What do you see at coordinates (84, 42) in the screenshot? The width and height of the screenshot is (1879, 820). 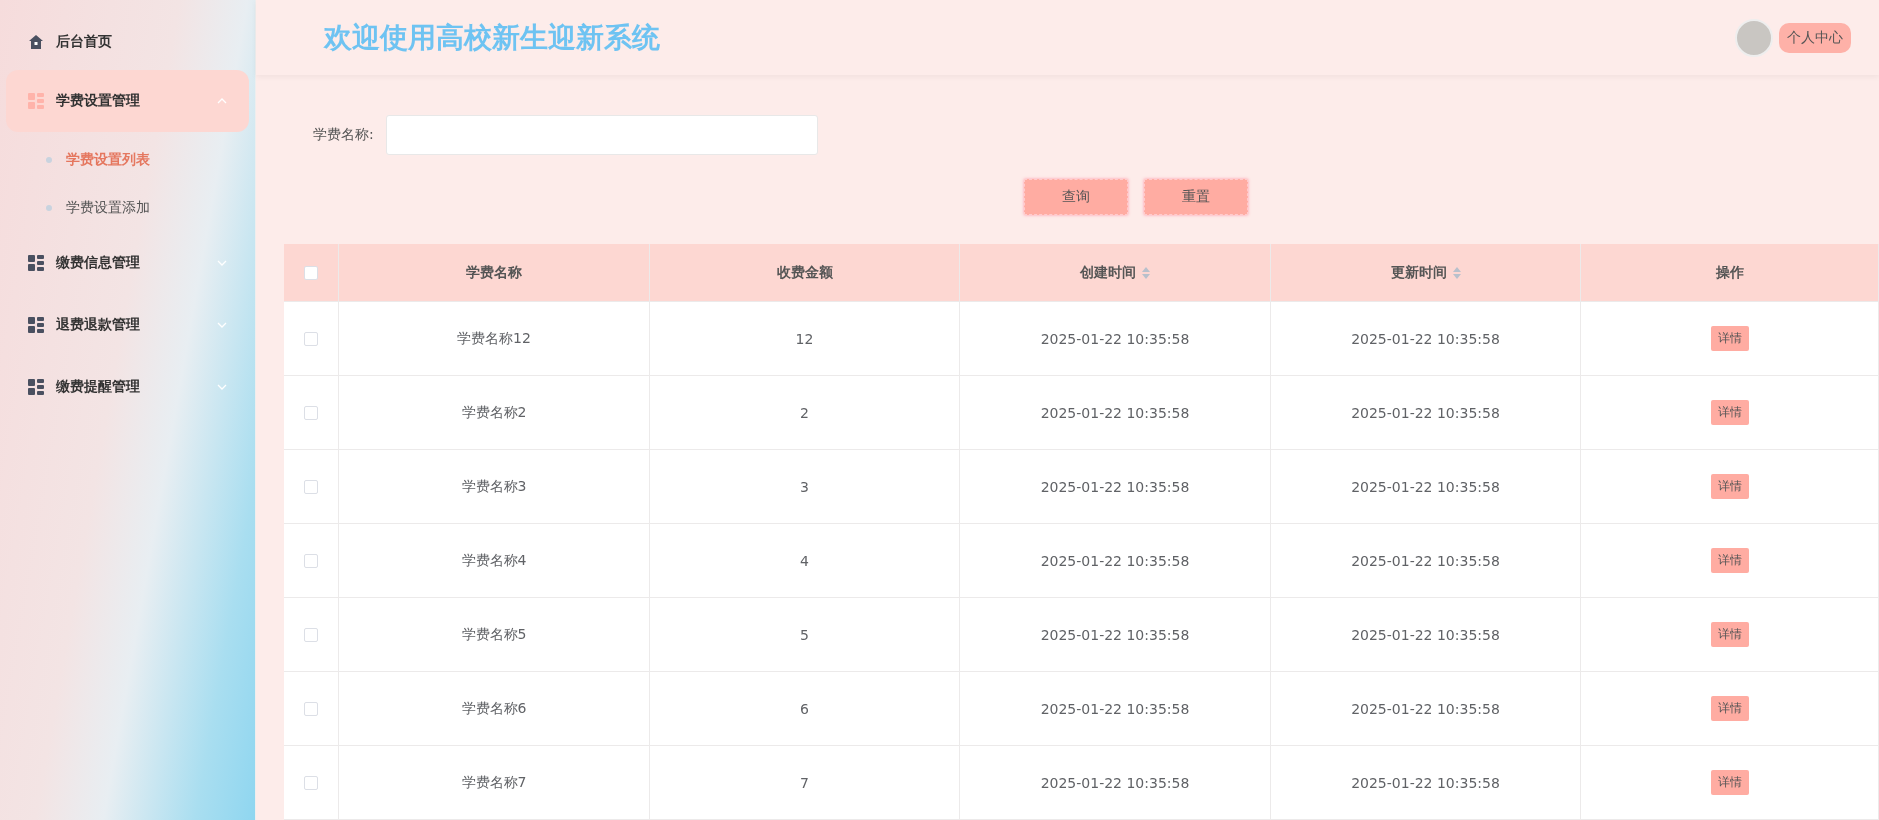 I see `menu-label: 后台首页` at bounding box center [84, 42].